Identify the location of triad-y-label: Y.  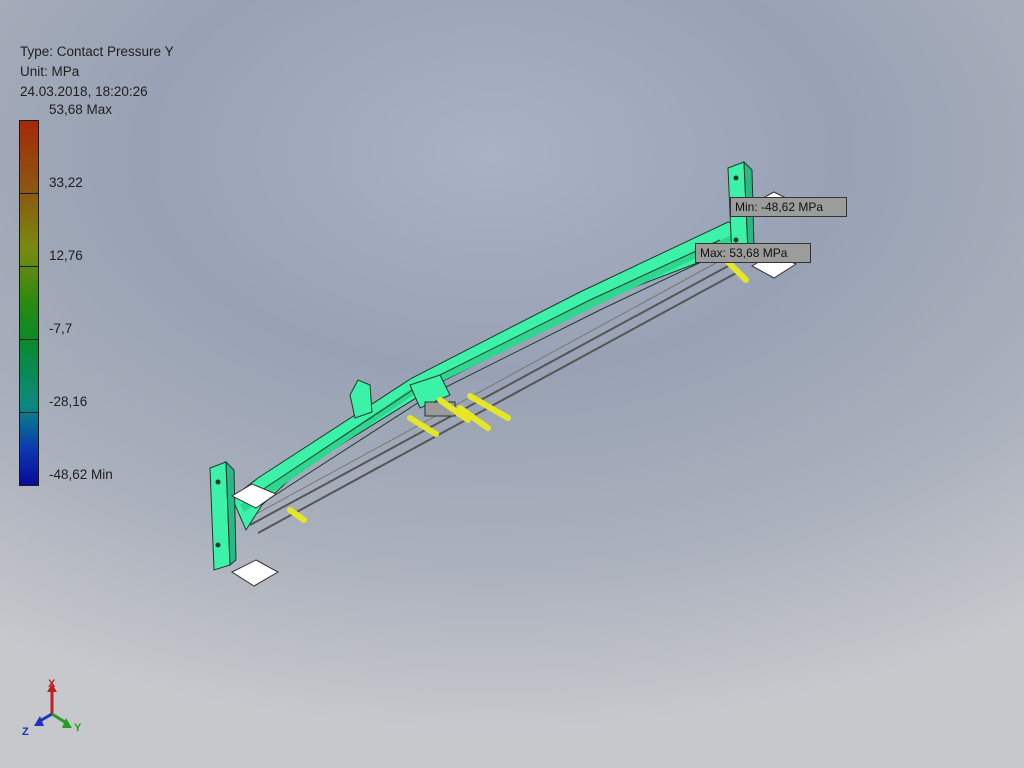
(78, 728).